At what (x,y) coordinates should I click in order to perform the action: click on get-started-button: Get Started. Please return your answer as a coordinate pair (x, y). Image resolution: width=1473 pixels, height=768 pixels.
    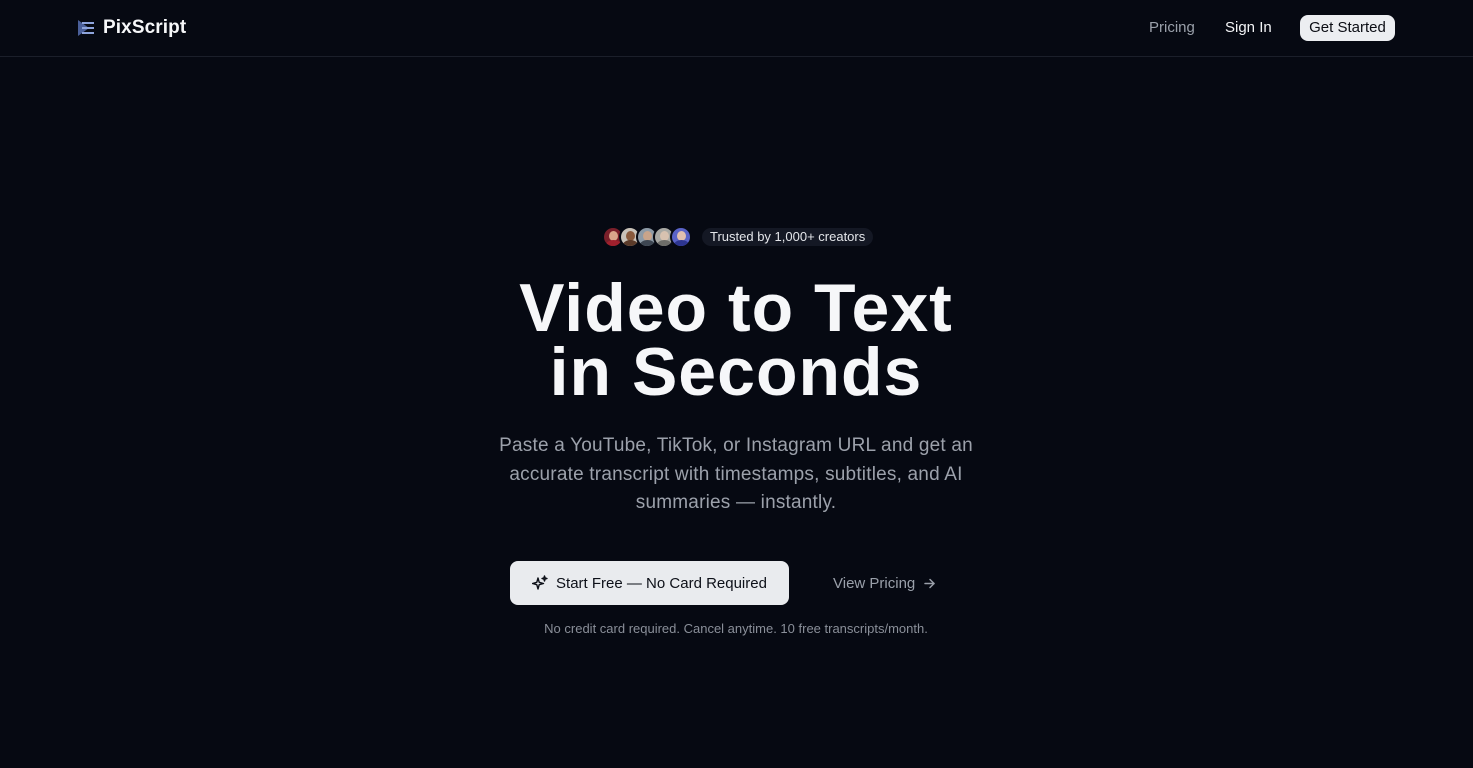
    Looking at the image, I should click on (1347, 28).